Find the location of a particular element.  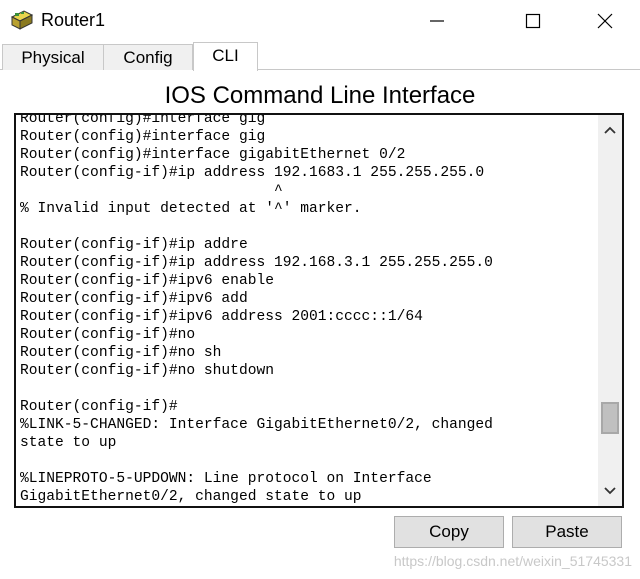

console-line: Router(config-if)#ipv6 enable is located at coordinates (147, 281).